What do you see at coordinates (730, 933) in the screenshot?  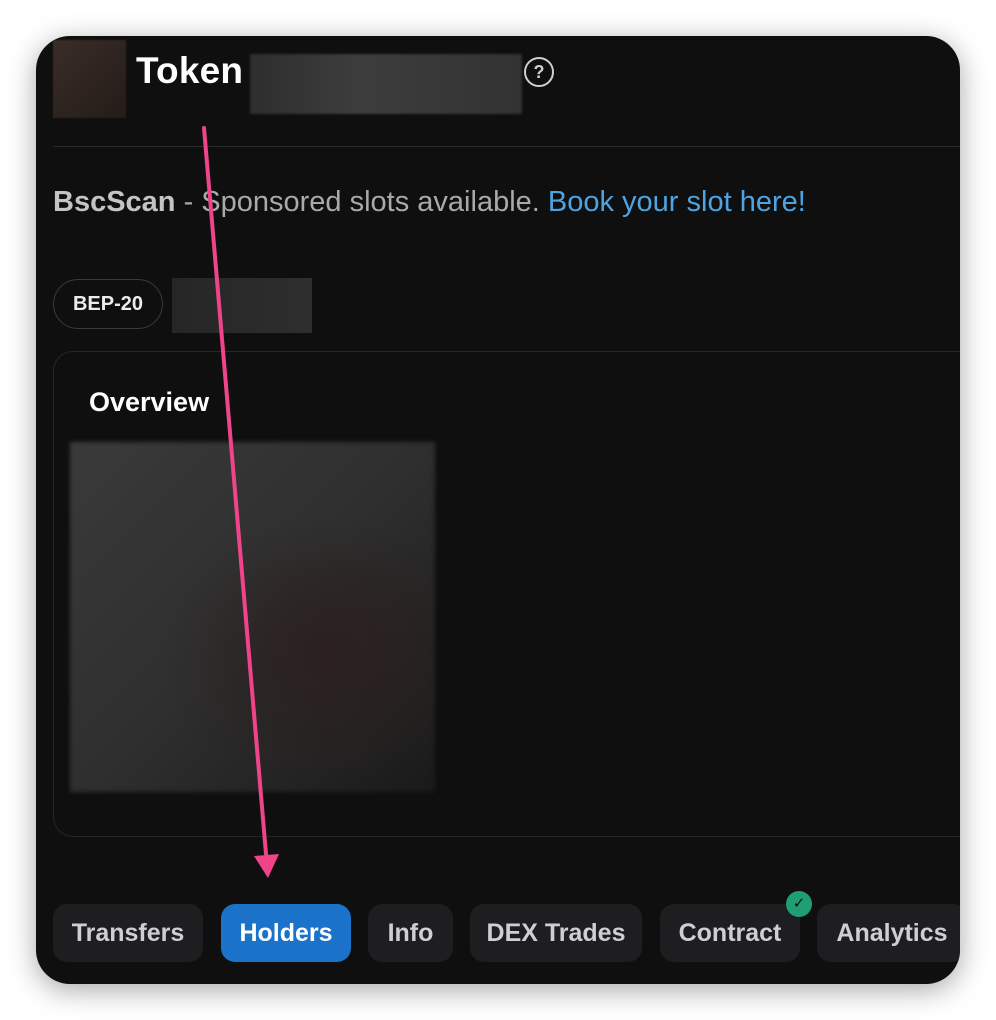 I see `tab-contract: Contract` at bounding box center [730, 933].